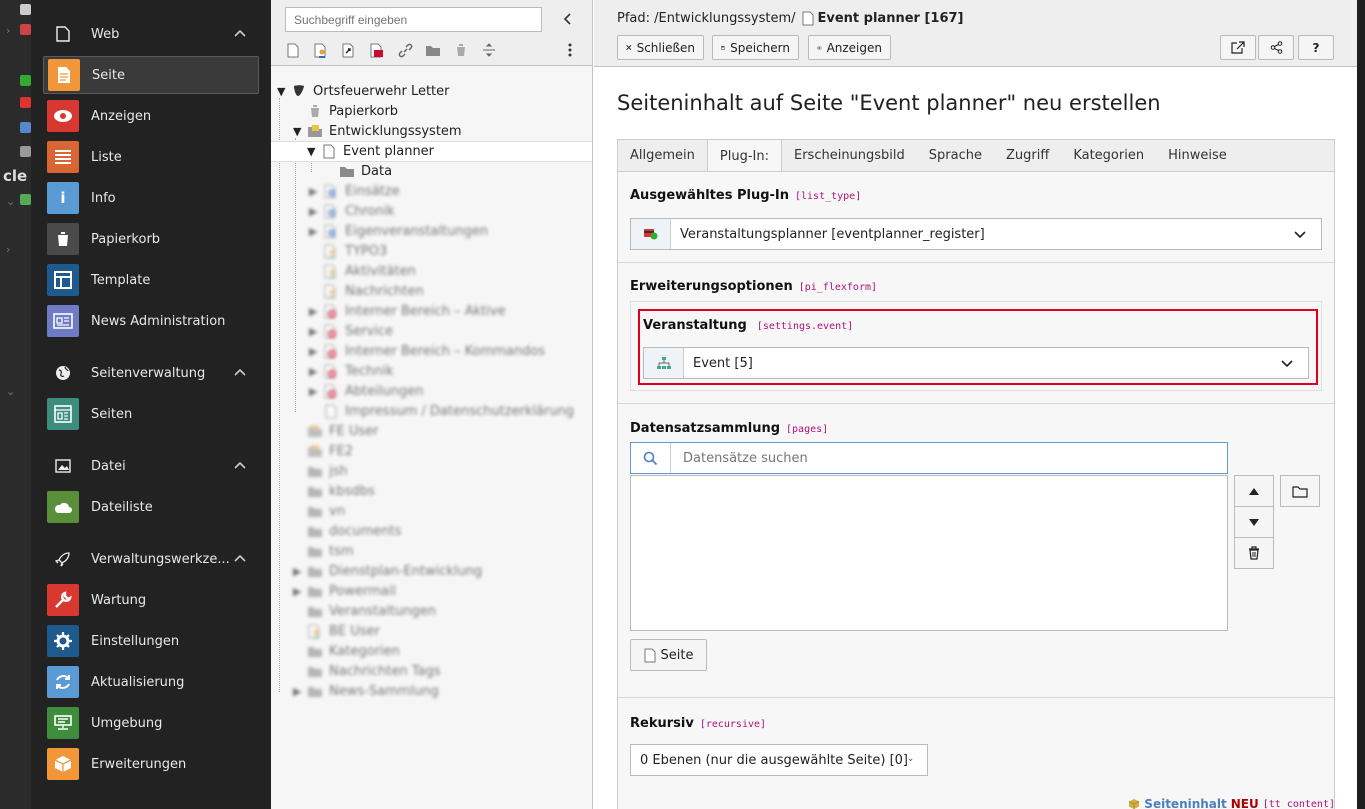 The width and height of the screenshot is (1365, 809). Describe the element at coordinates (433, 50) in the screenshot. I see `new-folder-icon` at that location.